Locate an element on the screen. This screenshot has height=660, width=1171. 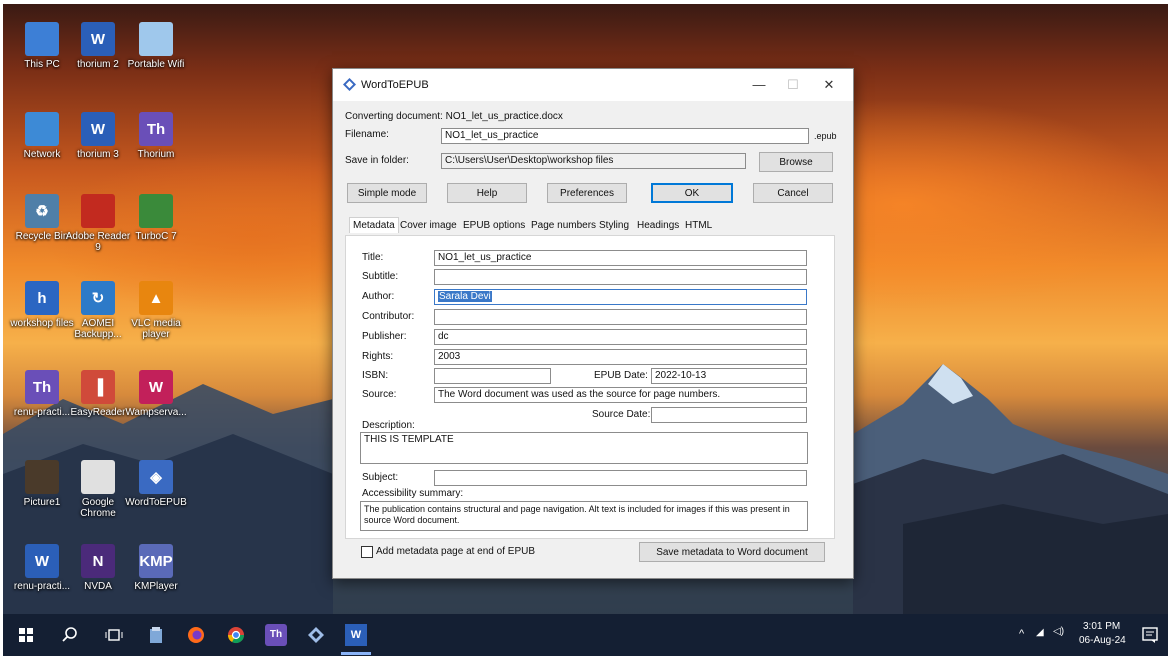
rights-input: 2003 is located at coordinates (620, 357).